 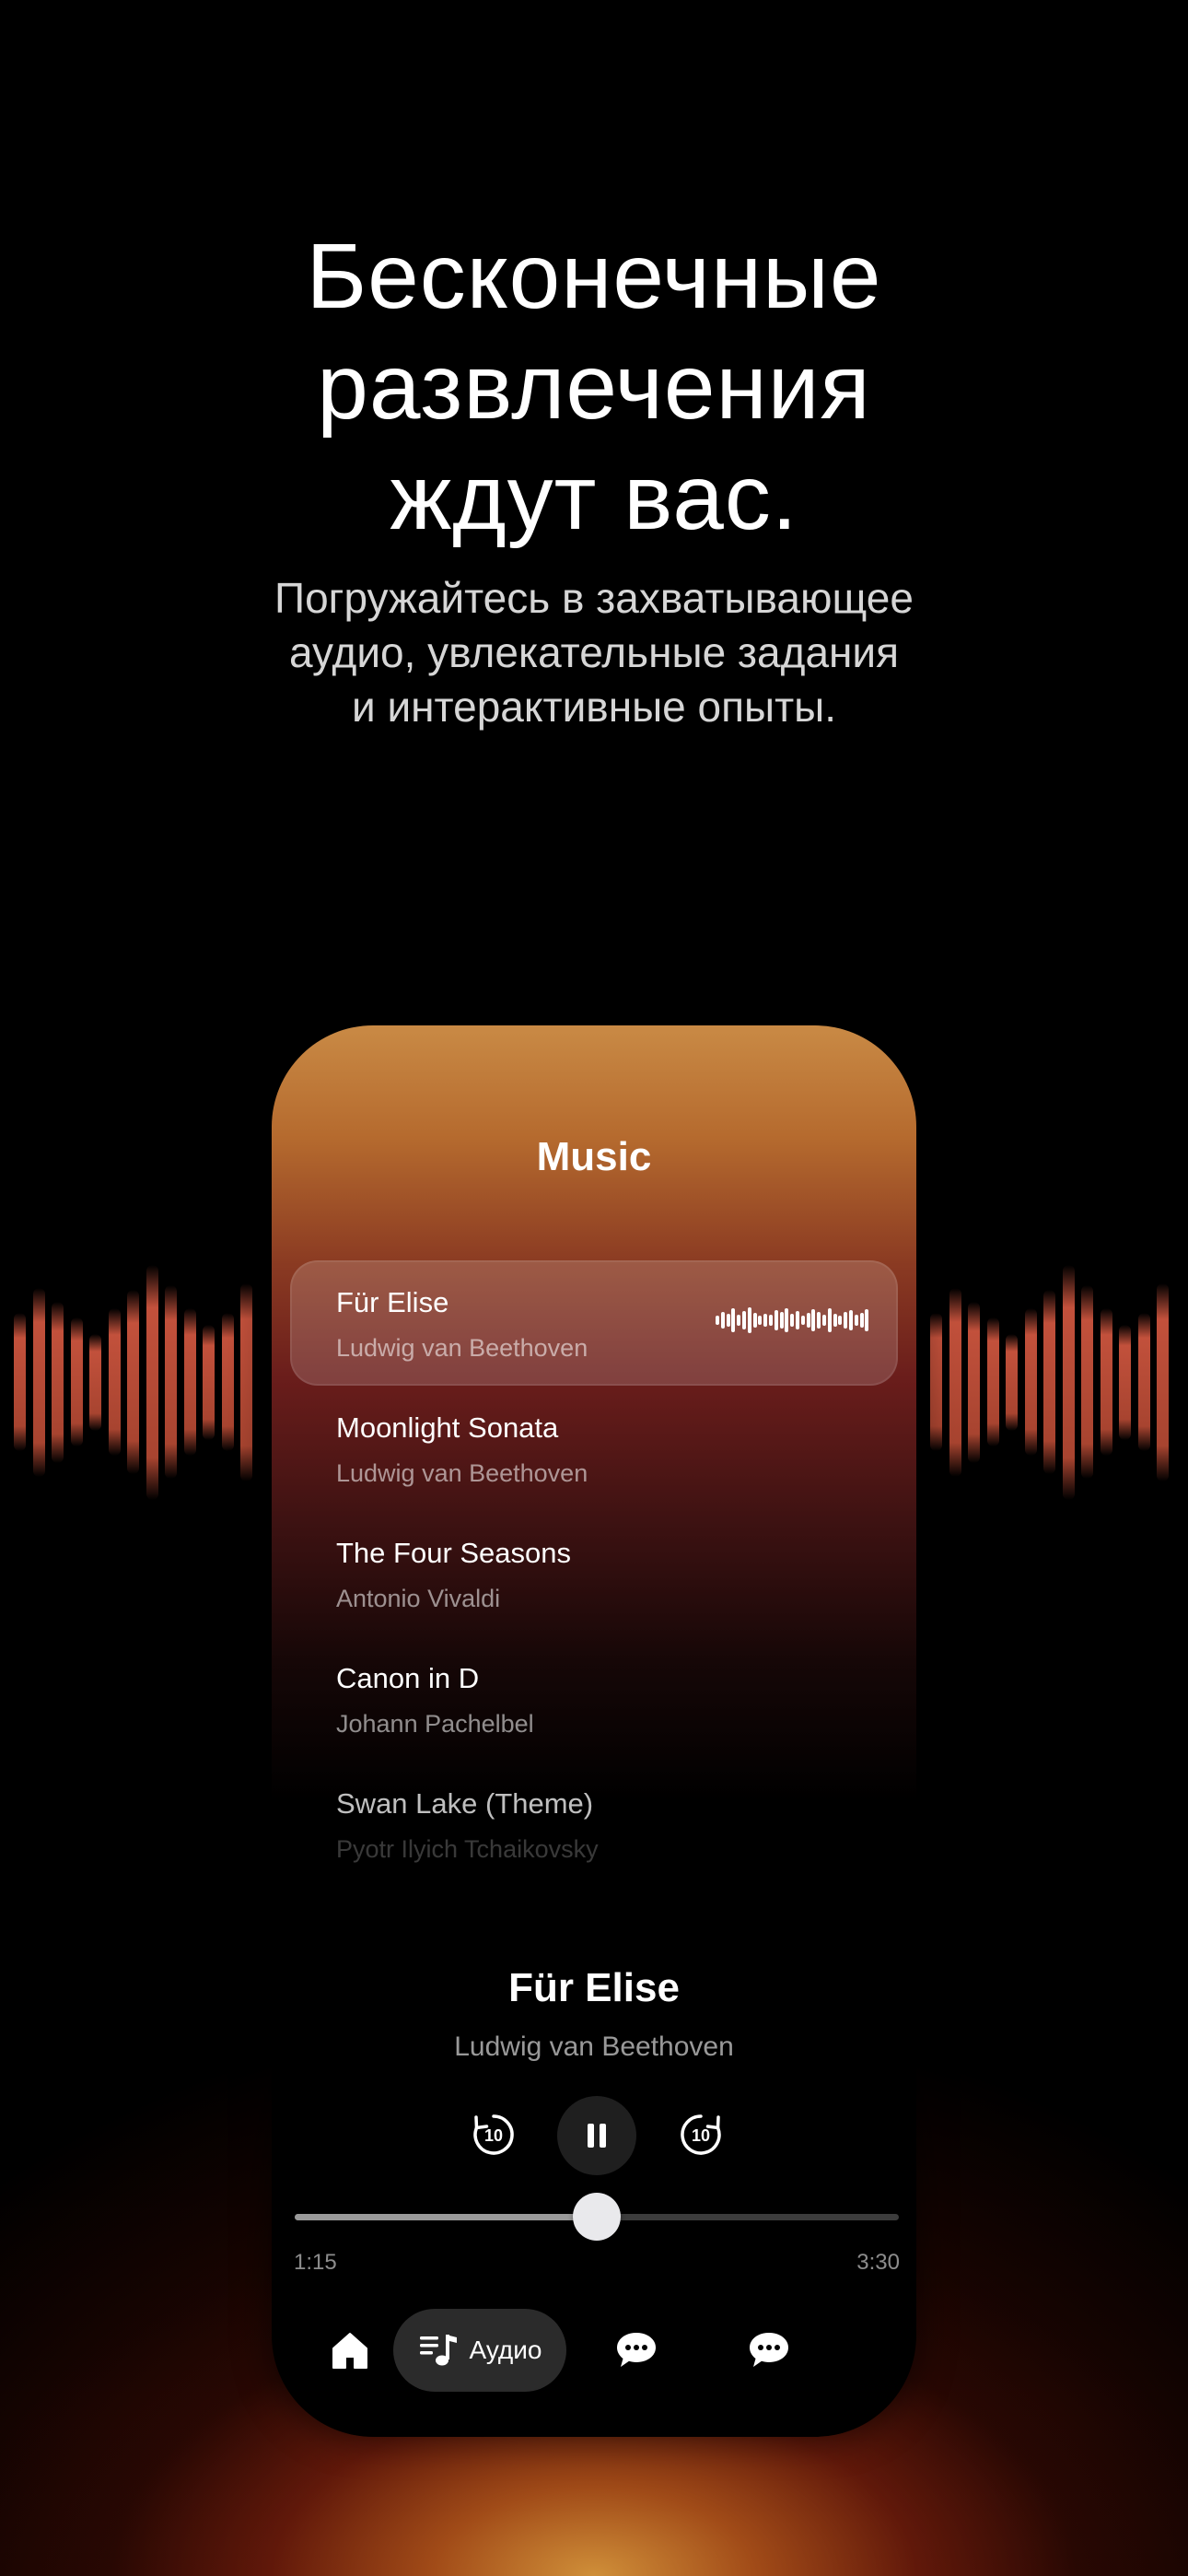 I want to click on track-title: Swan Lake (Theme), so click(x=465, y=1803).